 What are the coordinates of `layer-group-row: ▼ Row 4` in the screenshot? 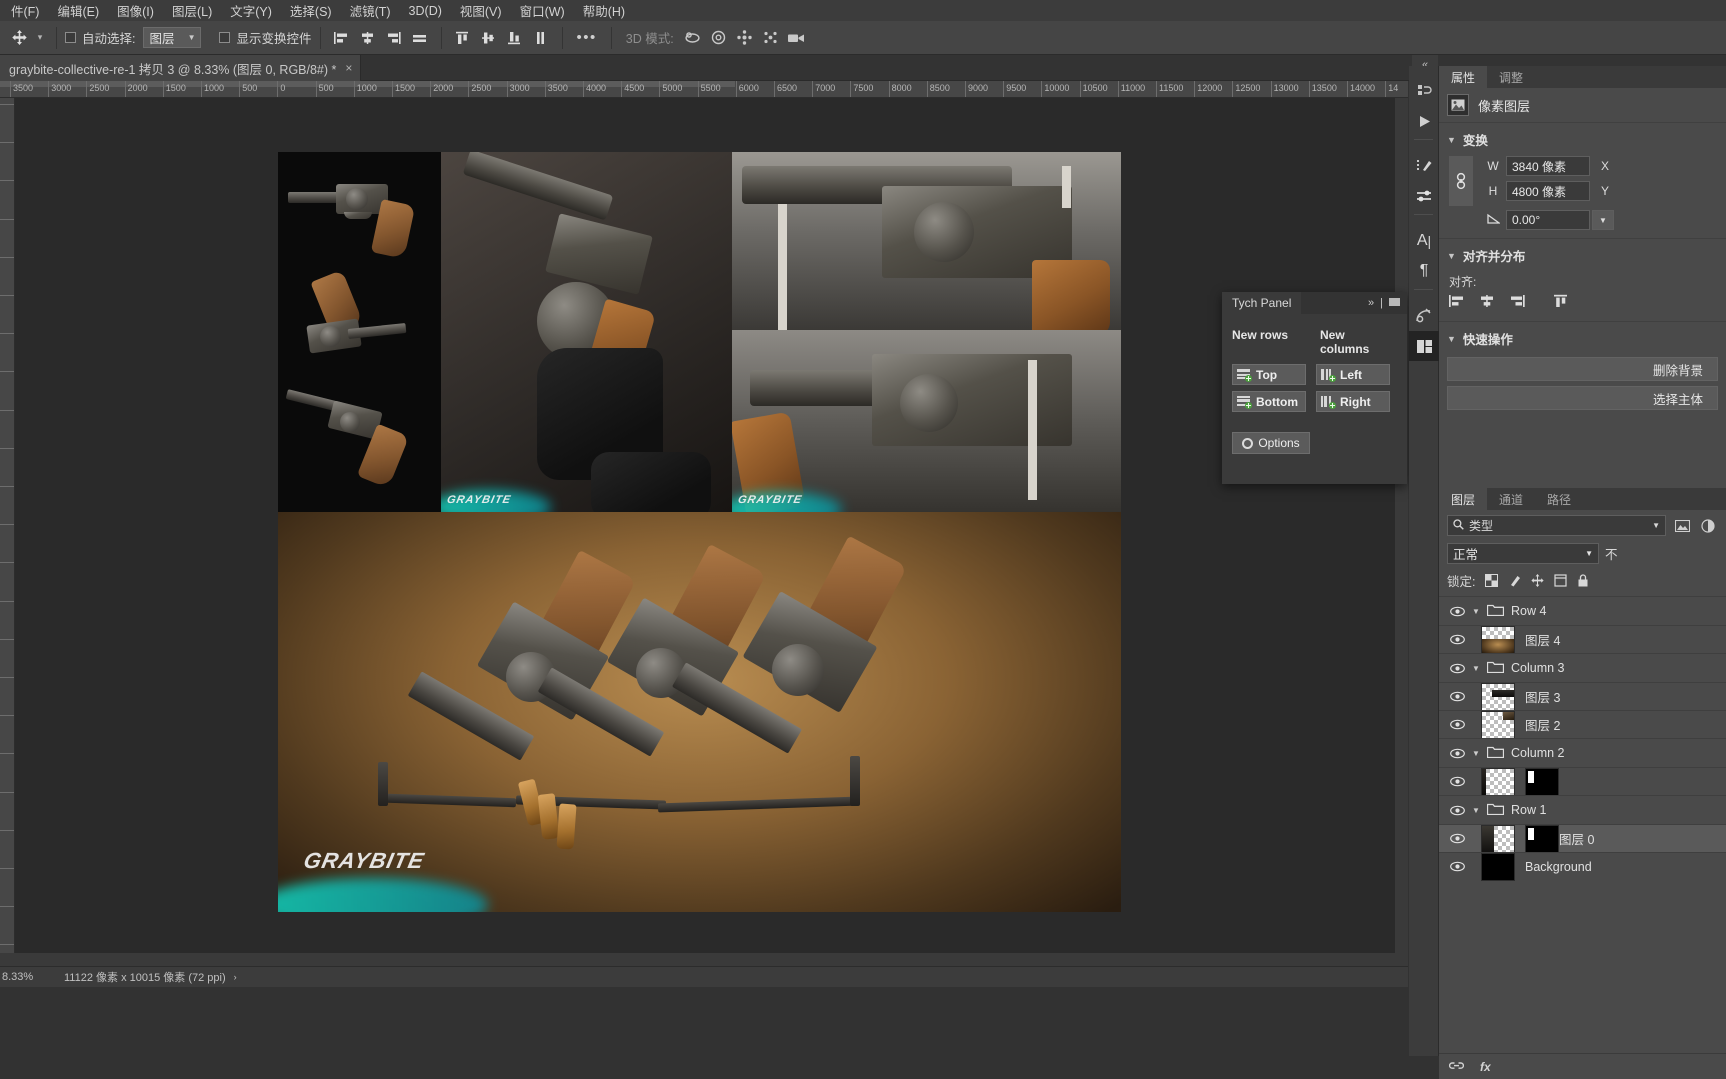 It's located at (1582, 610).